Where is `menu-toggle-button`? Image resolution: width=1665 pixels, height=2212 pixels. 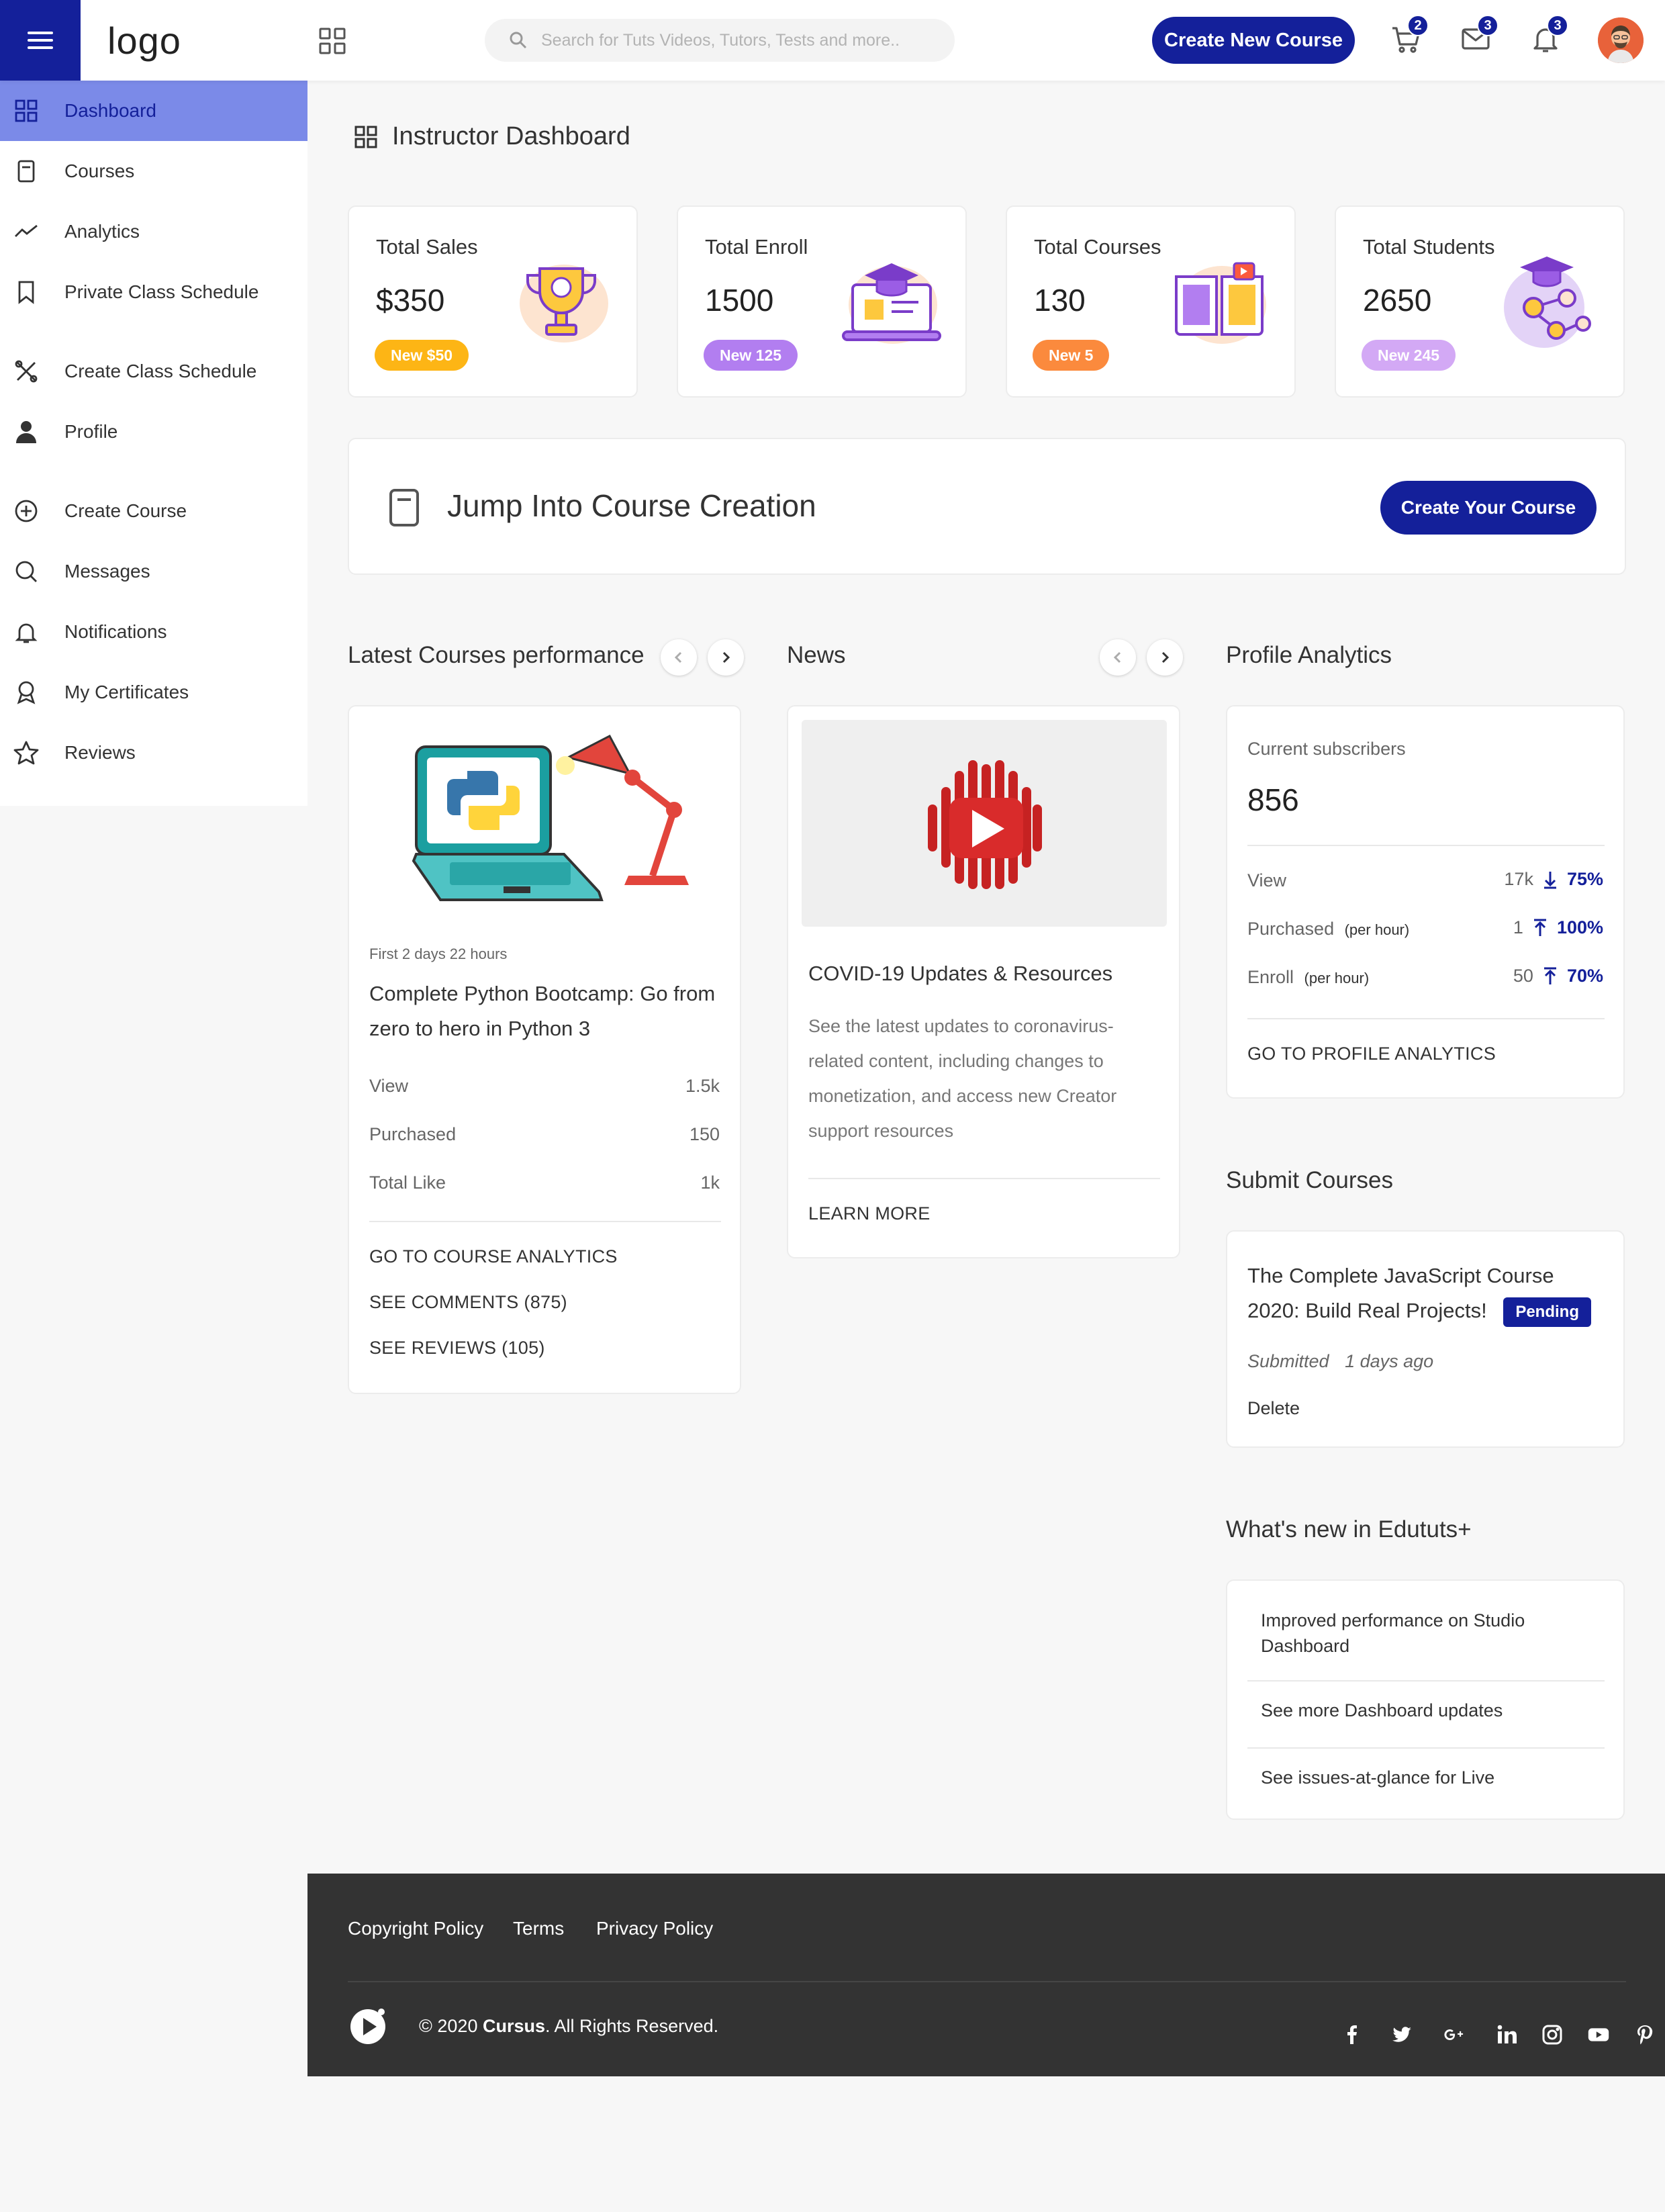 menu-toggle-button is located at coordinates (40, 40).